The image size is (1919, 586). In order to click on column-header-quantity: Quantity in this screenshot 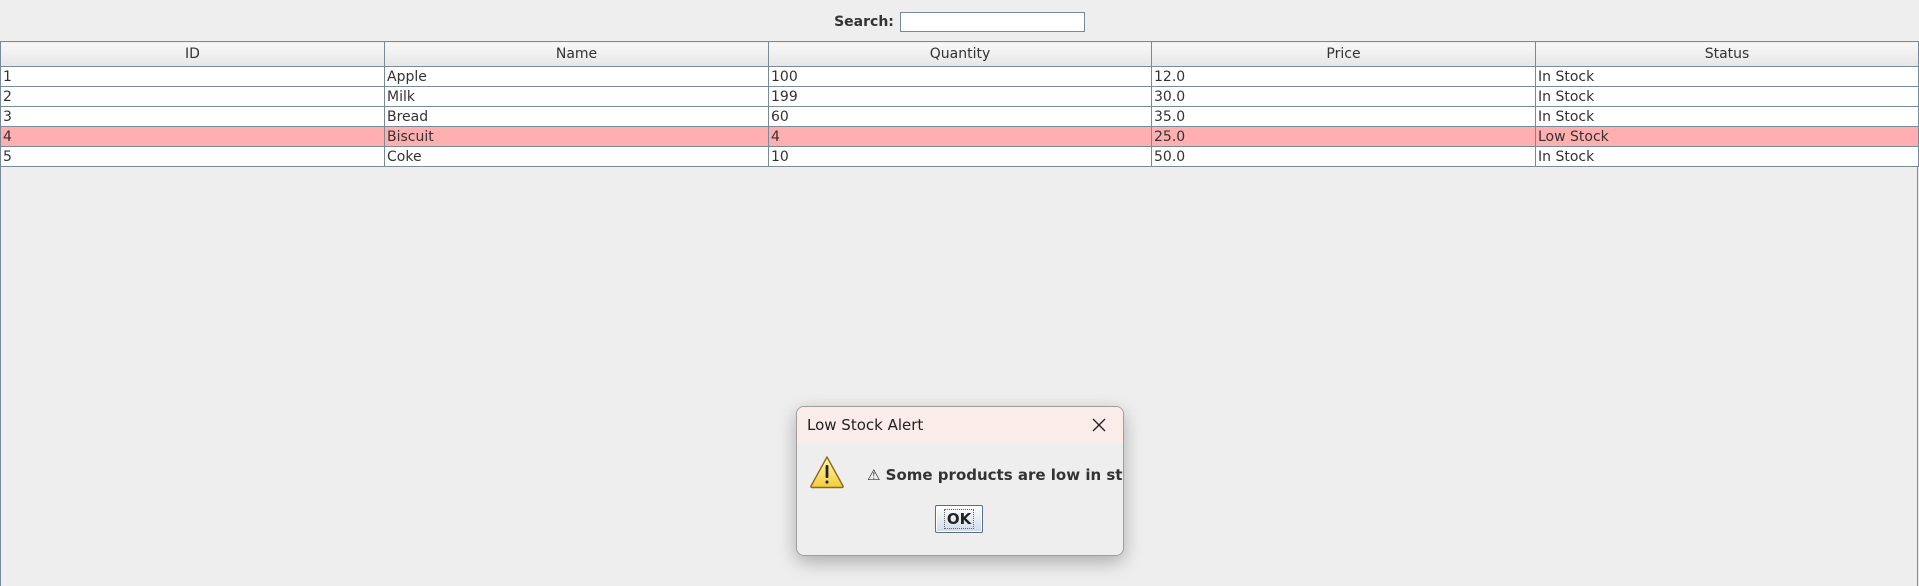, I will do `click(960, 54)`.